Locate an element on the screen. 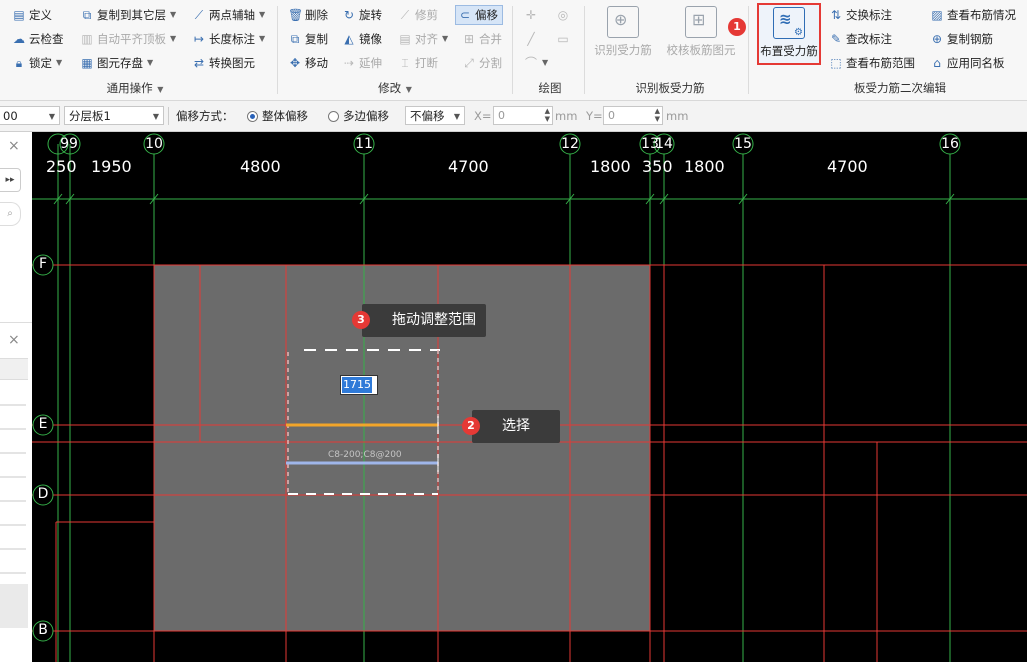 The image size is (1027, 662). length-input: 1715 is located at coordinates (359, 385).